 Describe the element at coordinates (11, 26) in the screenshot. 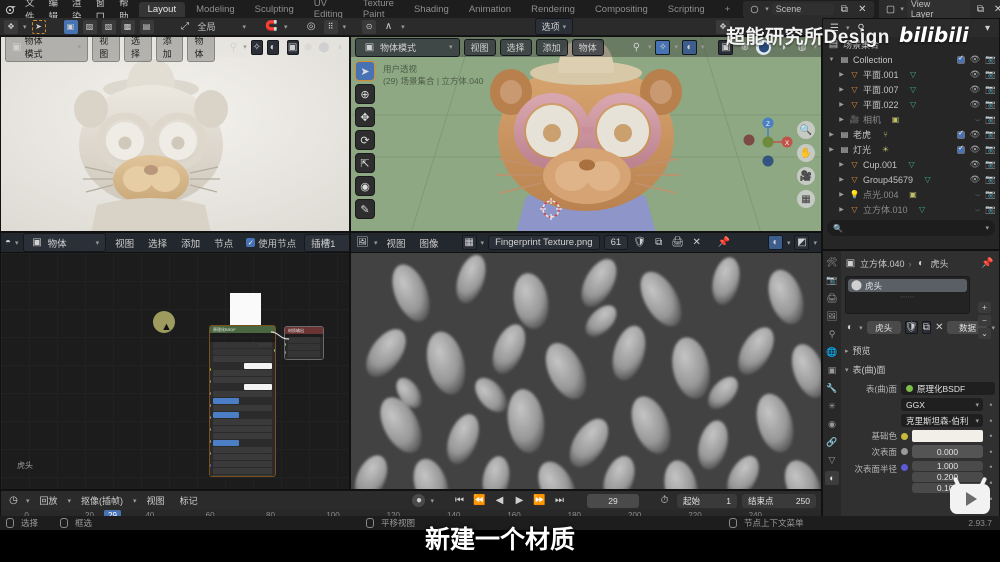

I see `active-tool-icon: ✥` at that location.